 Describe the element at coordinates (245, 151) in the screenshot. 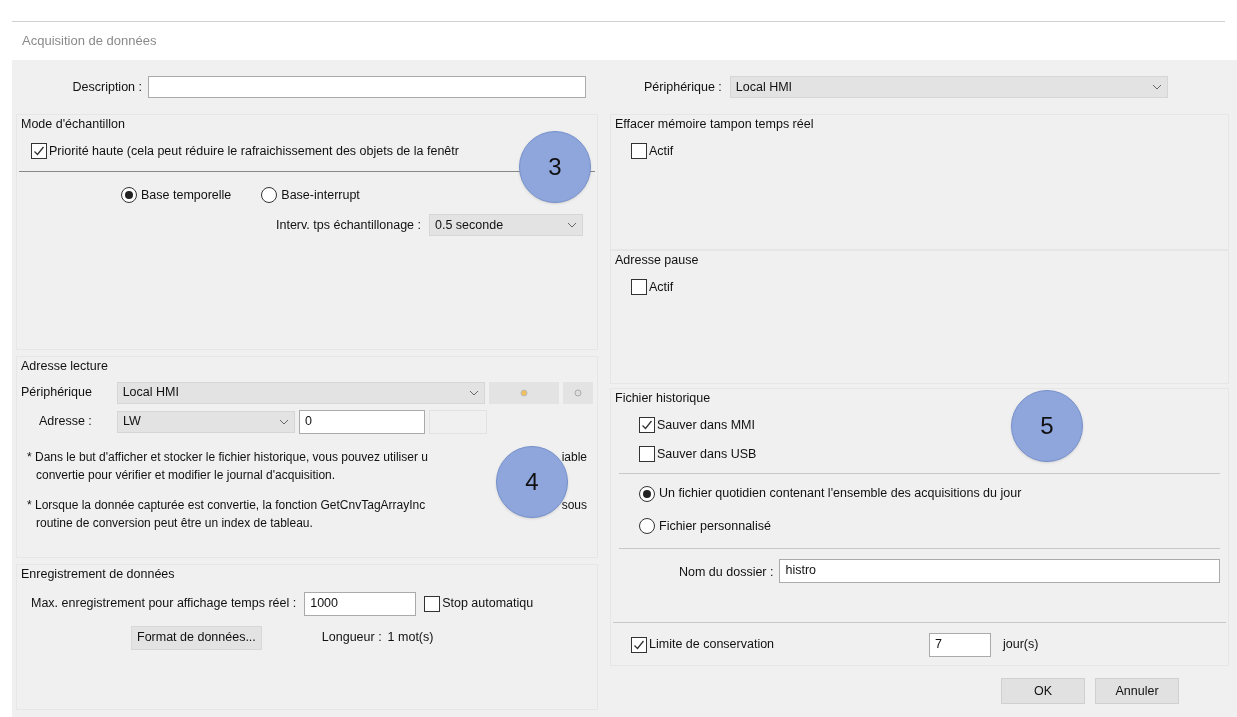

I see `checkbox: Priorité haute (cela peut réduire le rafraichissement des objets de la fenêtr` at that location.